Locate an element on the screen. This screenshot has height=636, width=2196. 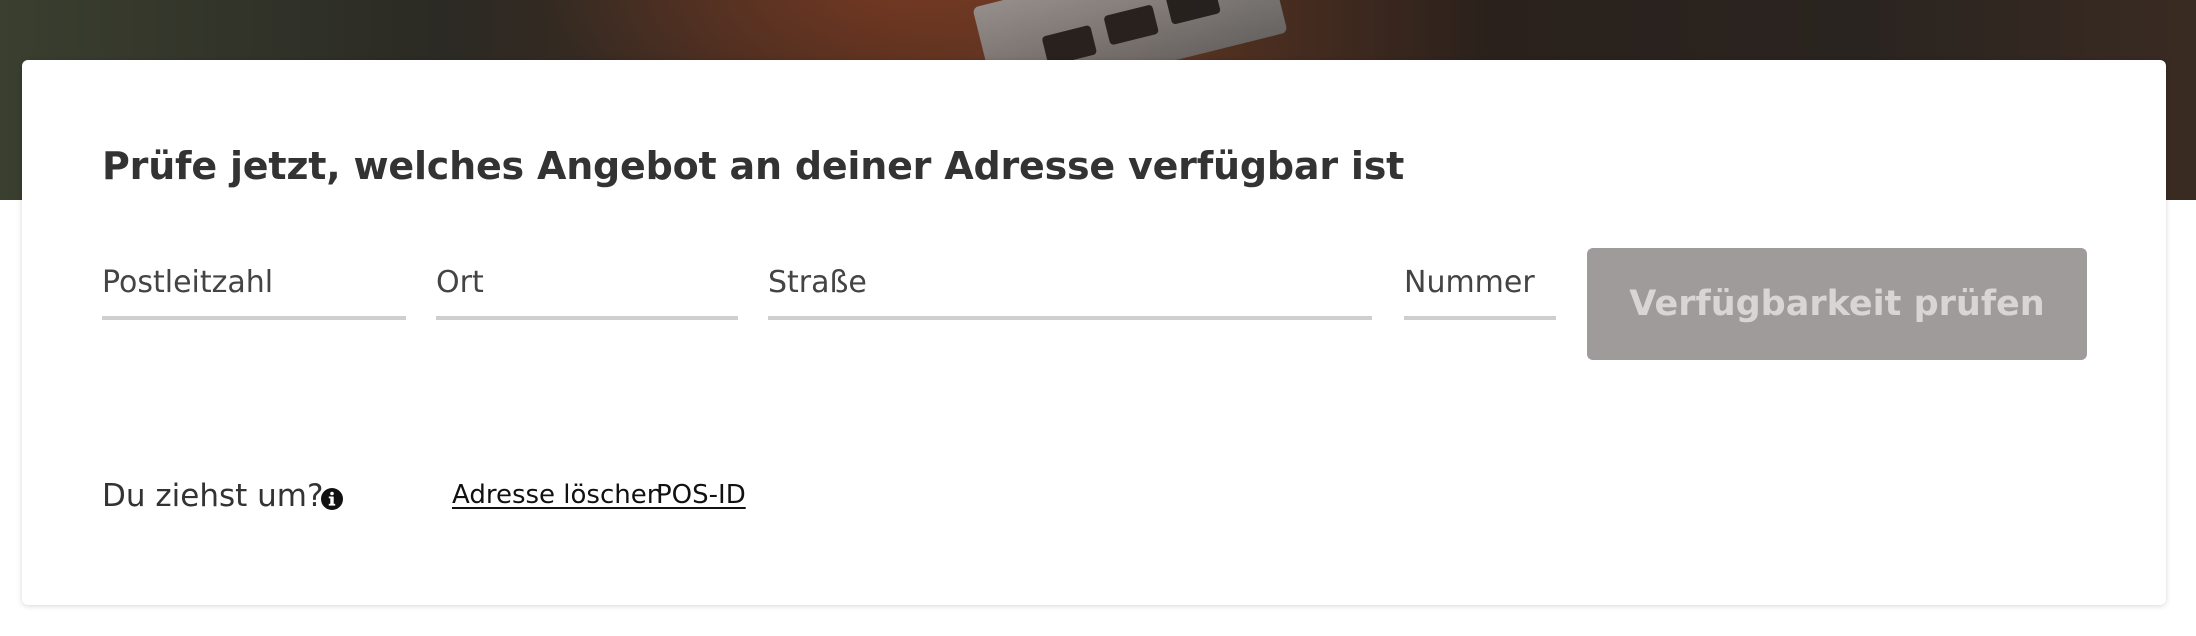
info-icon-graphic is located at coordinates (332, 499).